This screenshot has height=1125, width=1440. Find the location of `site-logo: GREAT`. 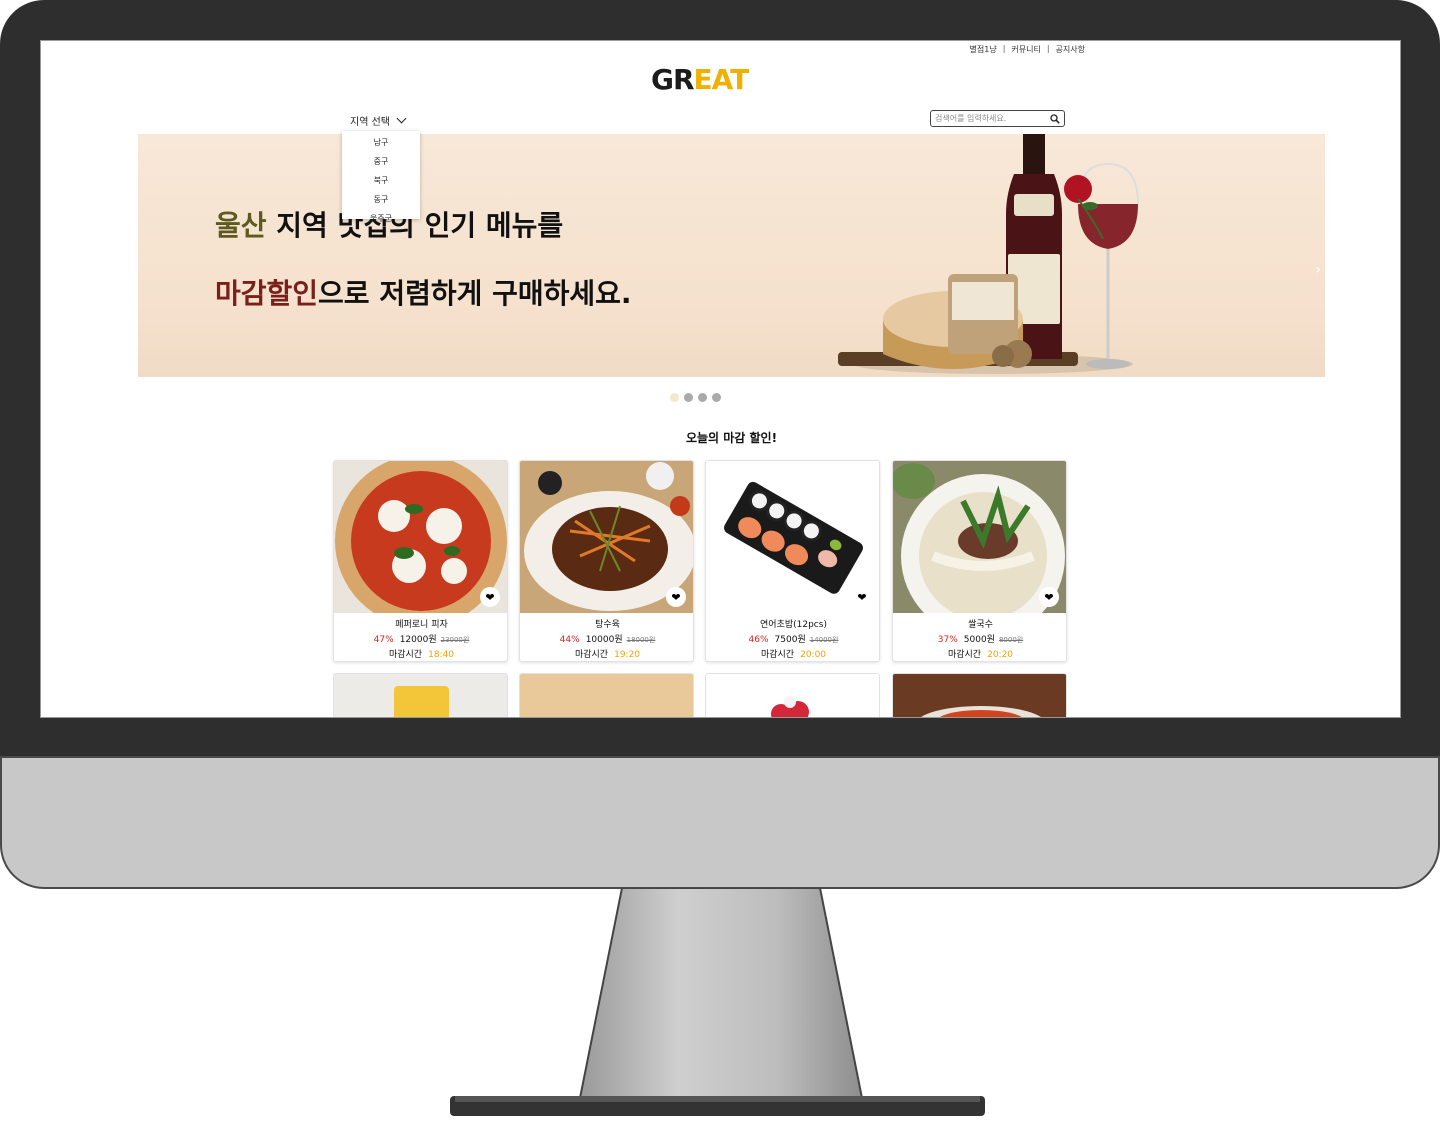

site-logo: GREAT is located at coordinates (700, 79).